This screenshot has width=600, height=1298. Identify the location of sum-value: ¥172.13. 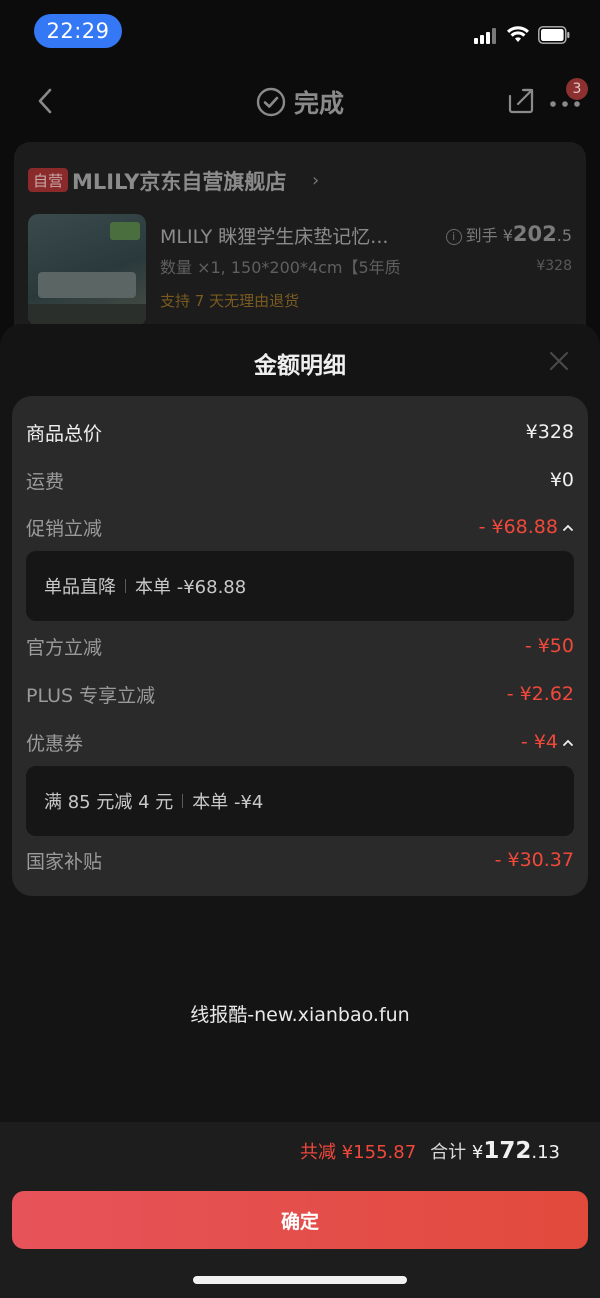
(515, 1151).